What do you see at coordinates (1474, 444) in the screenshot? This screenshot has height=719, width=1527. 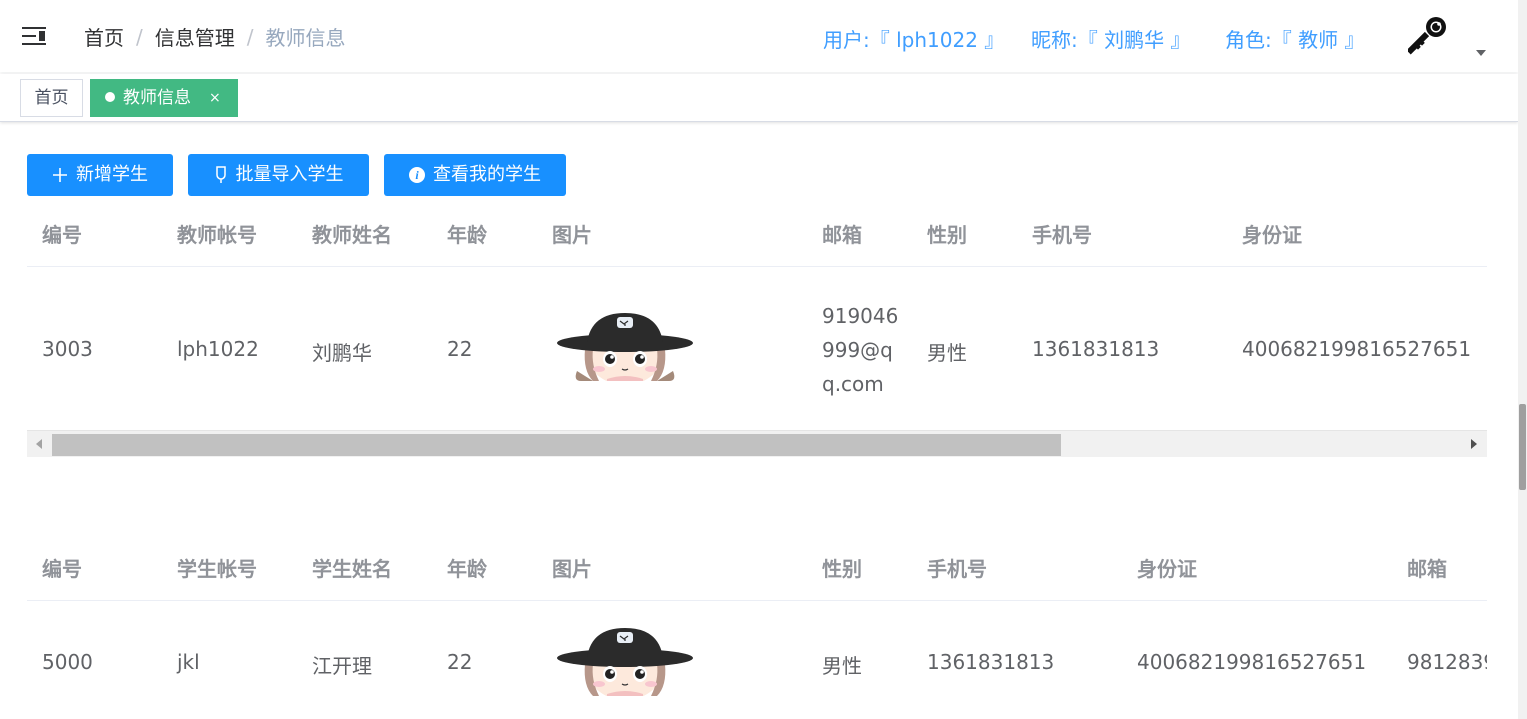 I see `scroll-right-icon` at bounding box center [1474, 444].